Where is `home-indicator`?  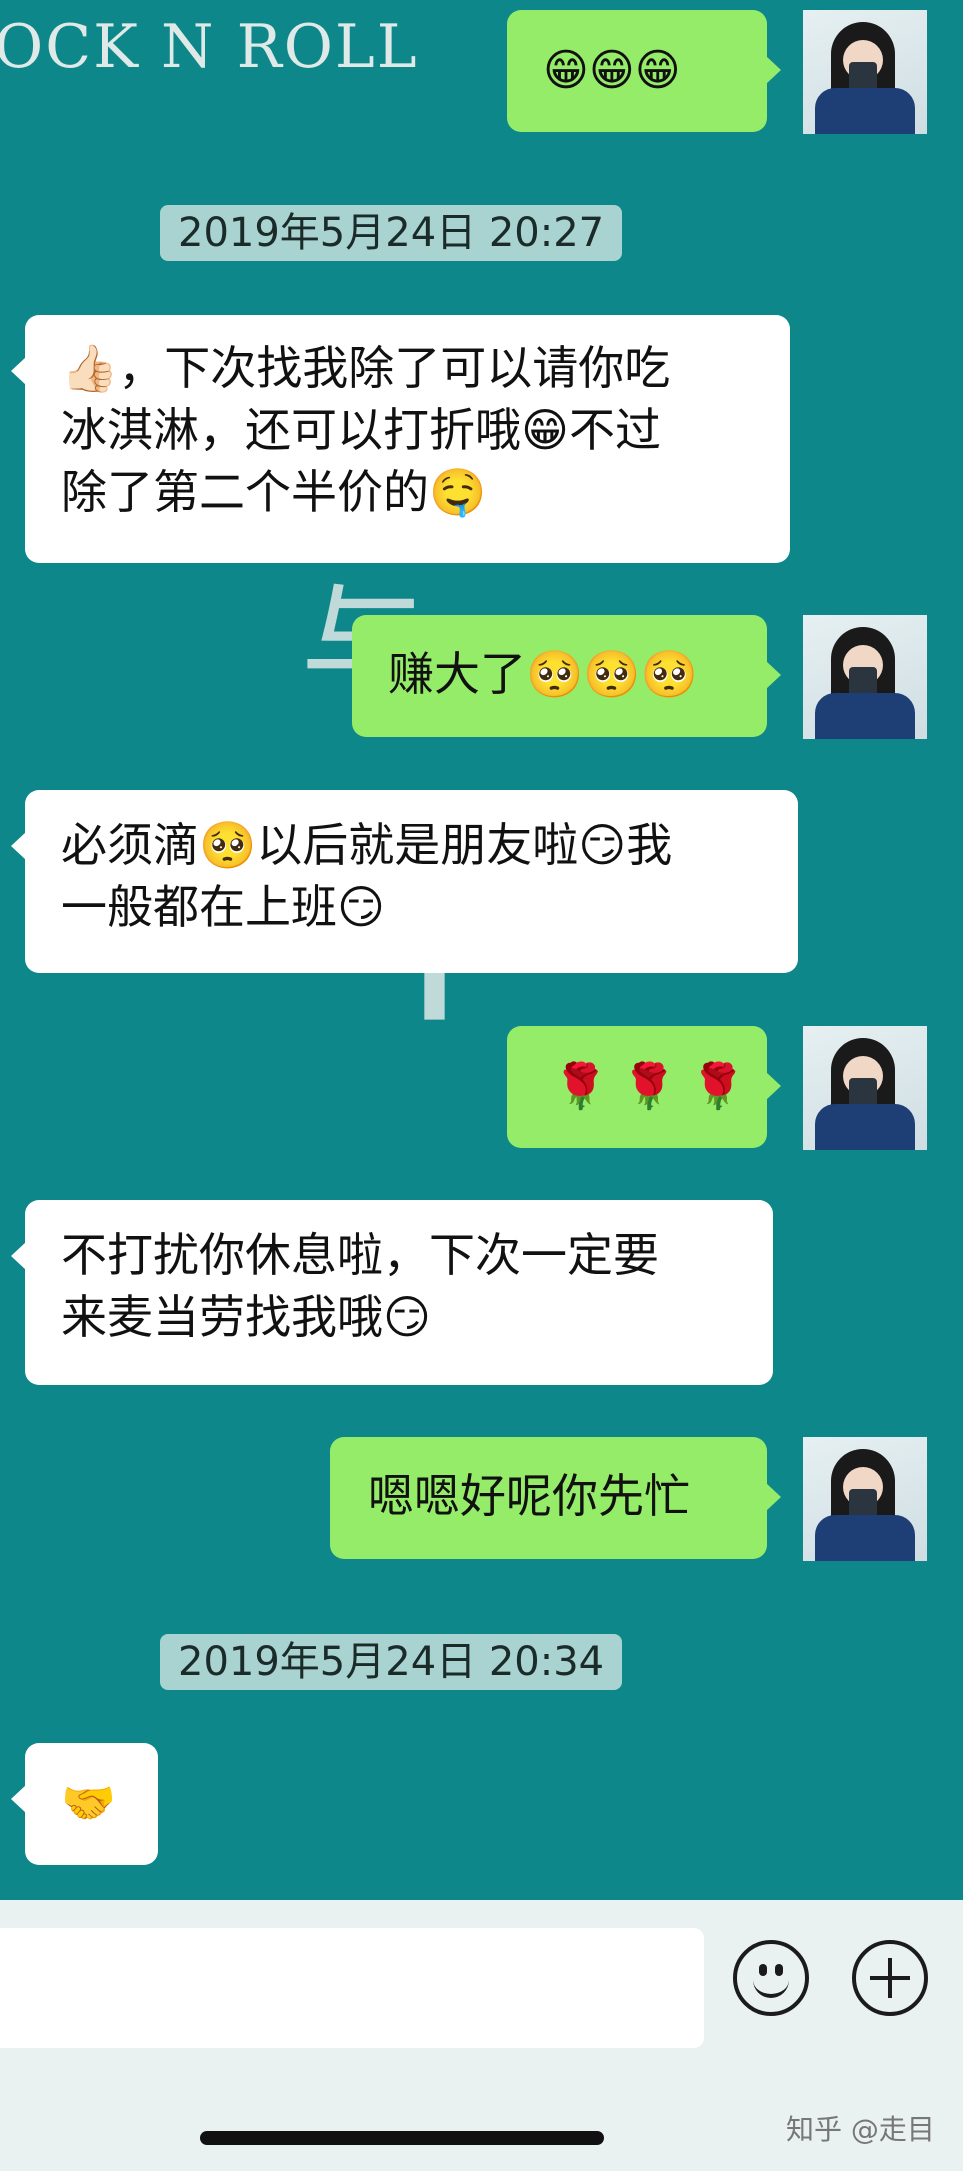
home-indicator is located at coordinates (402, 2138).